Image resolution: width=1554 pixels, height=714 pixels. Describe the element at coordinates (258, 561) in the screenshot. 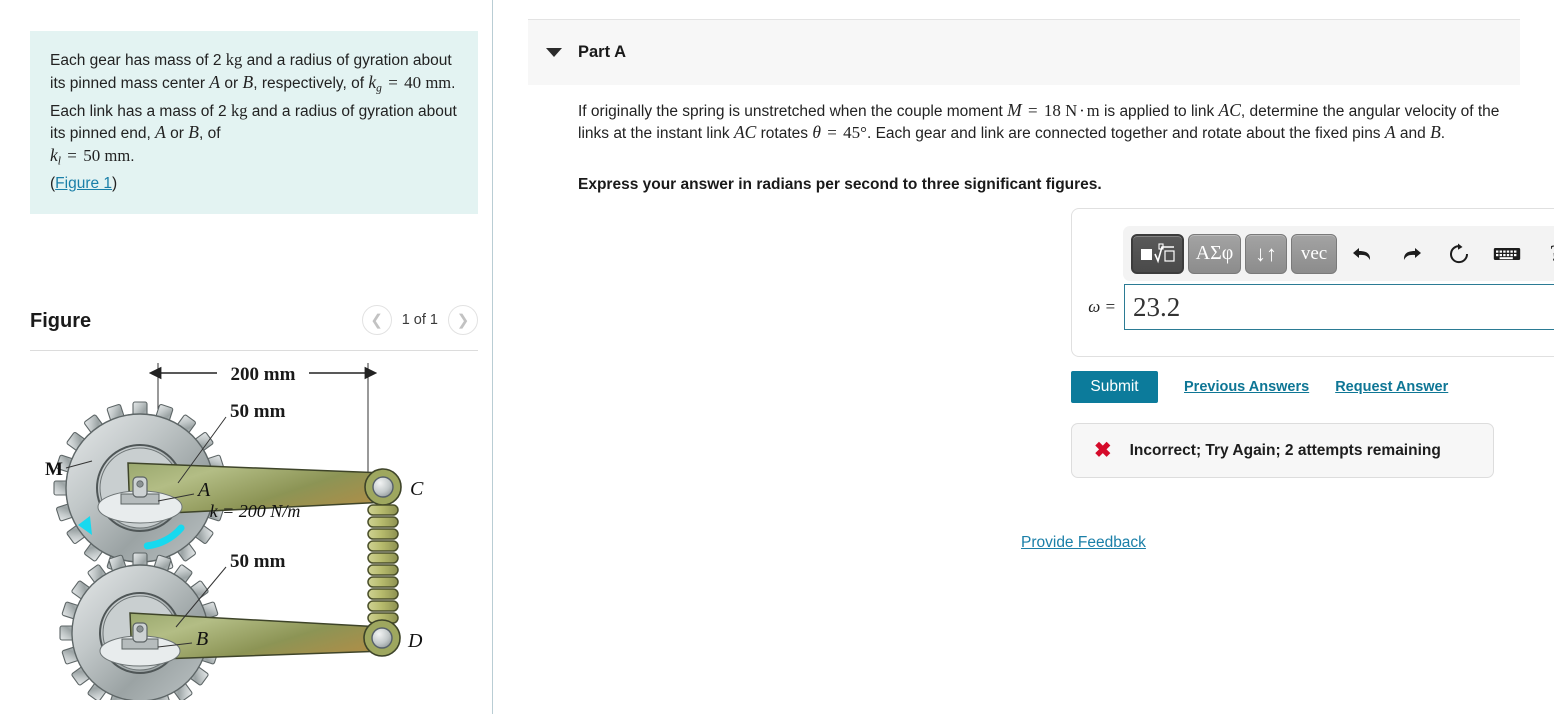

I see `dimension-50mm-bottom: 50 mm` at that location.